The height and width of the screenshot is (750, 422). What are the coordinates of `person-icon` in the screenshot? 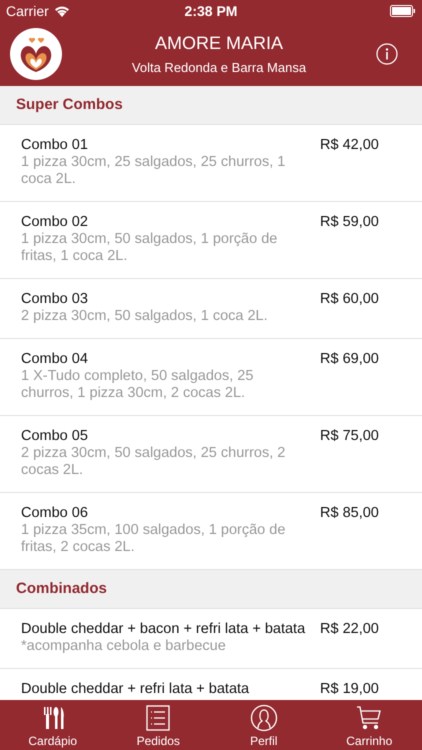 It's located at (264, 718).